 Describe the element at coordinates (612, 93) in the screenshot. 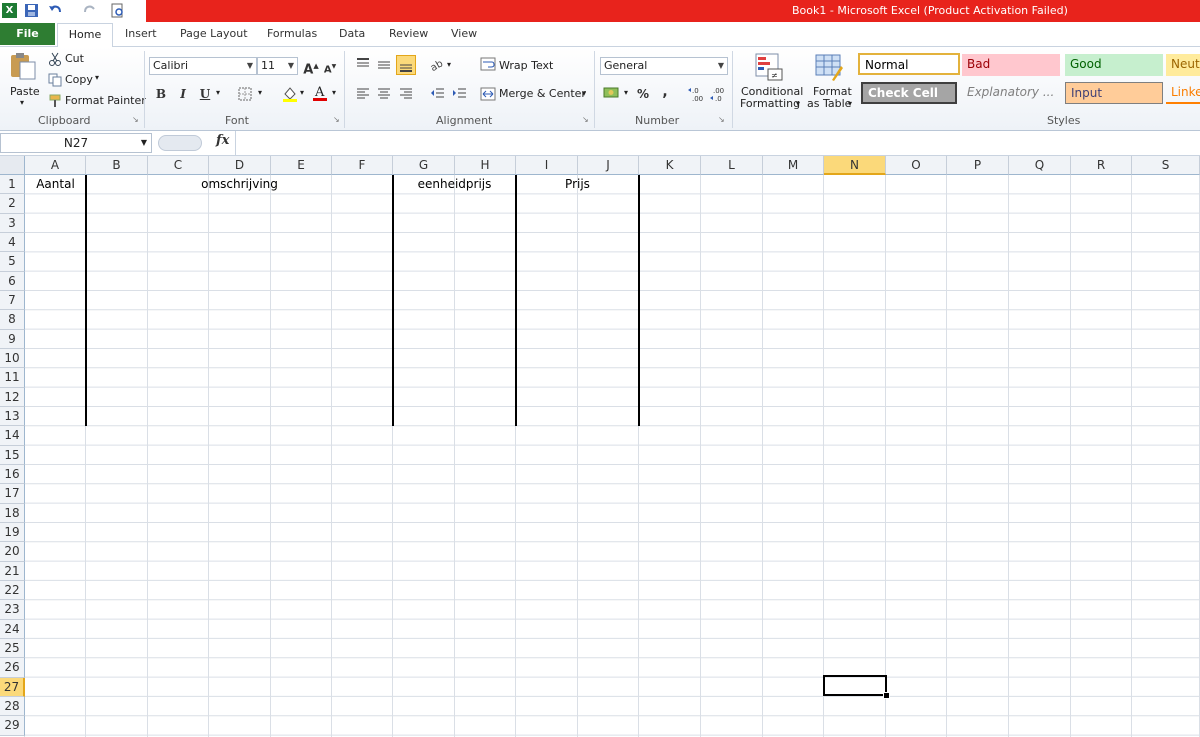

I see `currency-icon` at that location.